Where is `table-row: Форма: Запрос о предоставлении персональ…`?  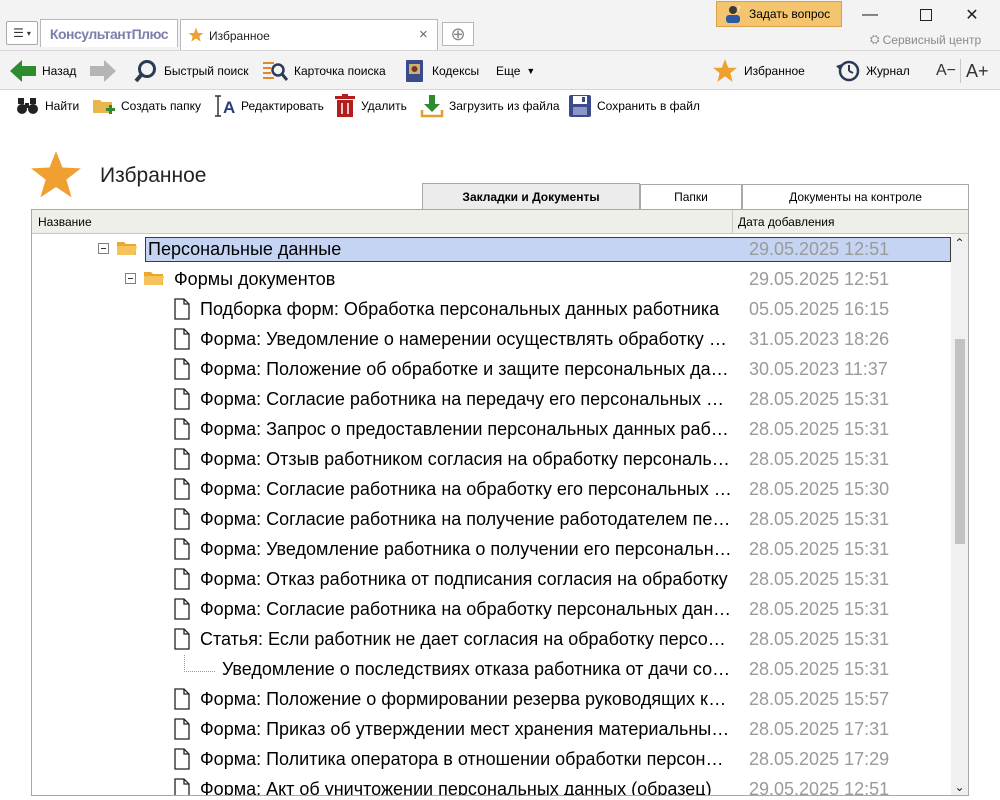
table-row: Форма: Запрос о предоставлении персональ… is located at coordinates (491, 430).